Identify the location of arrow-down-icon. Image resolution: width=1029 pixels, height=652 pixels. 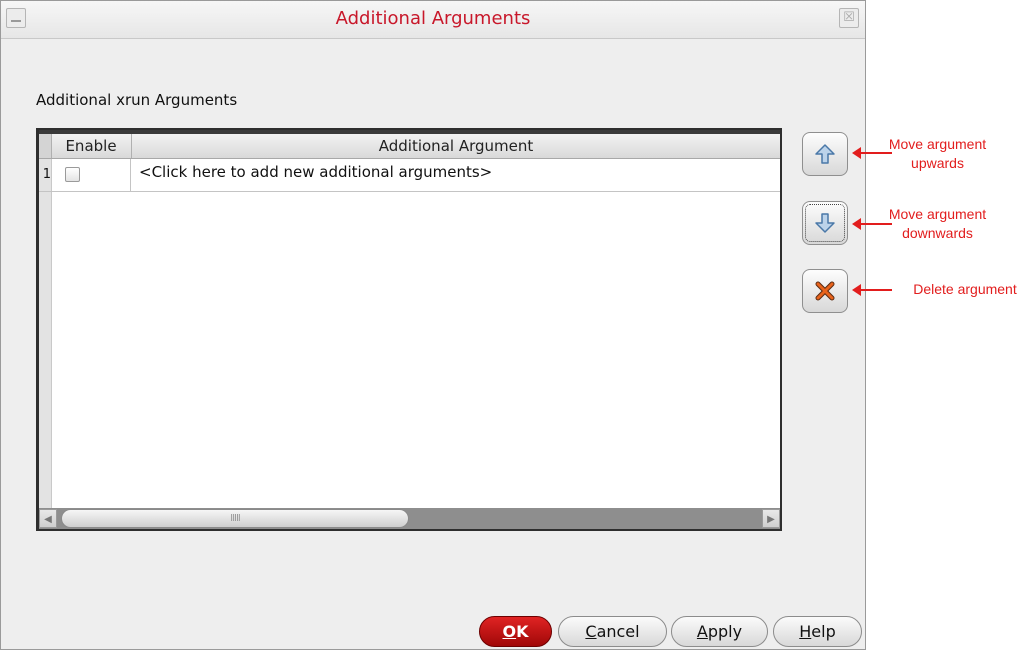
(825, 223).